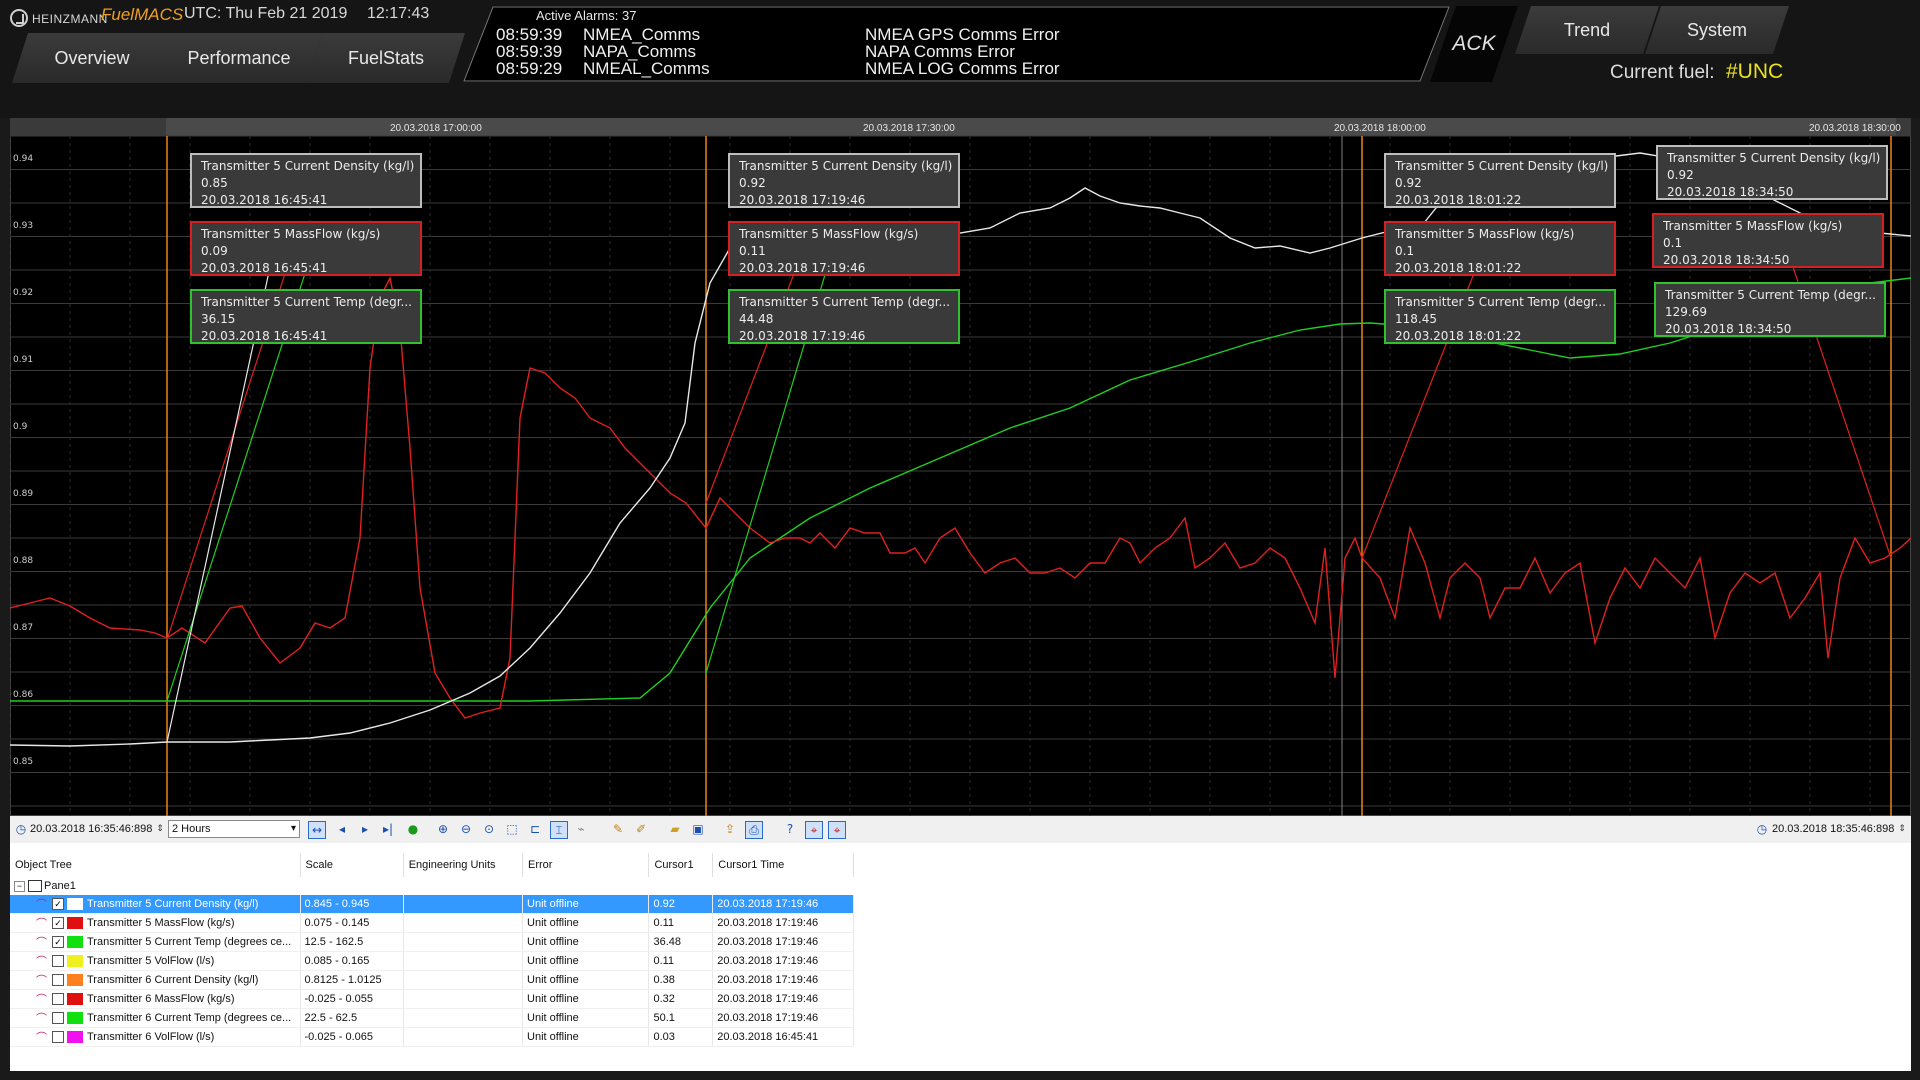 This screenshot has height=1080, width=1920. Describe the element at coordinates (1762, 829) in the screenshot. I see `end-time-clock-icon: ◷` at that location.